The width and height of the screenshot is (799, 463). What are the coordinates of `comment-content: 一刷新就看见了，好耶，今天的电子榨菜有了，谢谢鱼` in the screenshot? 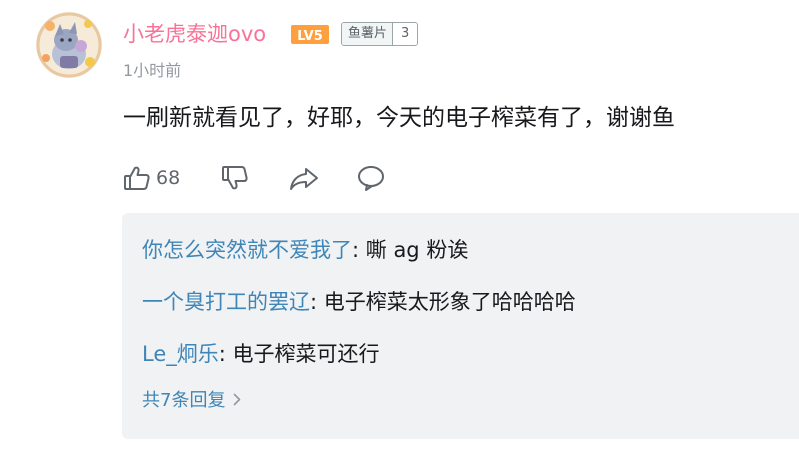 It's located at (399, 118).